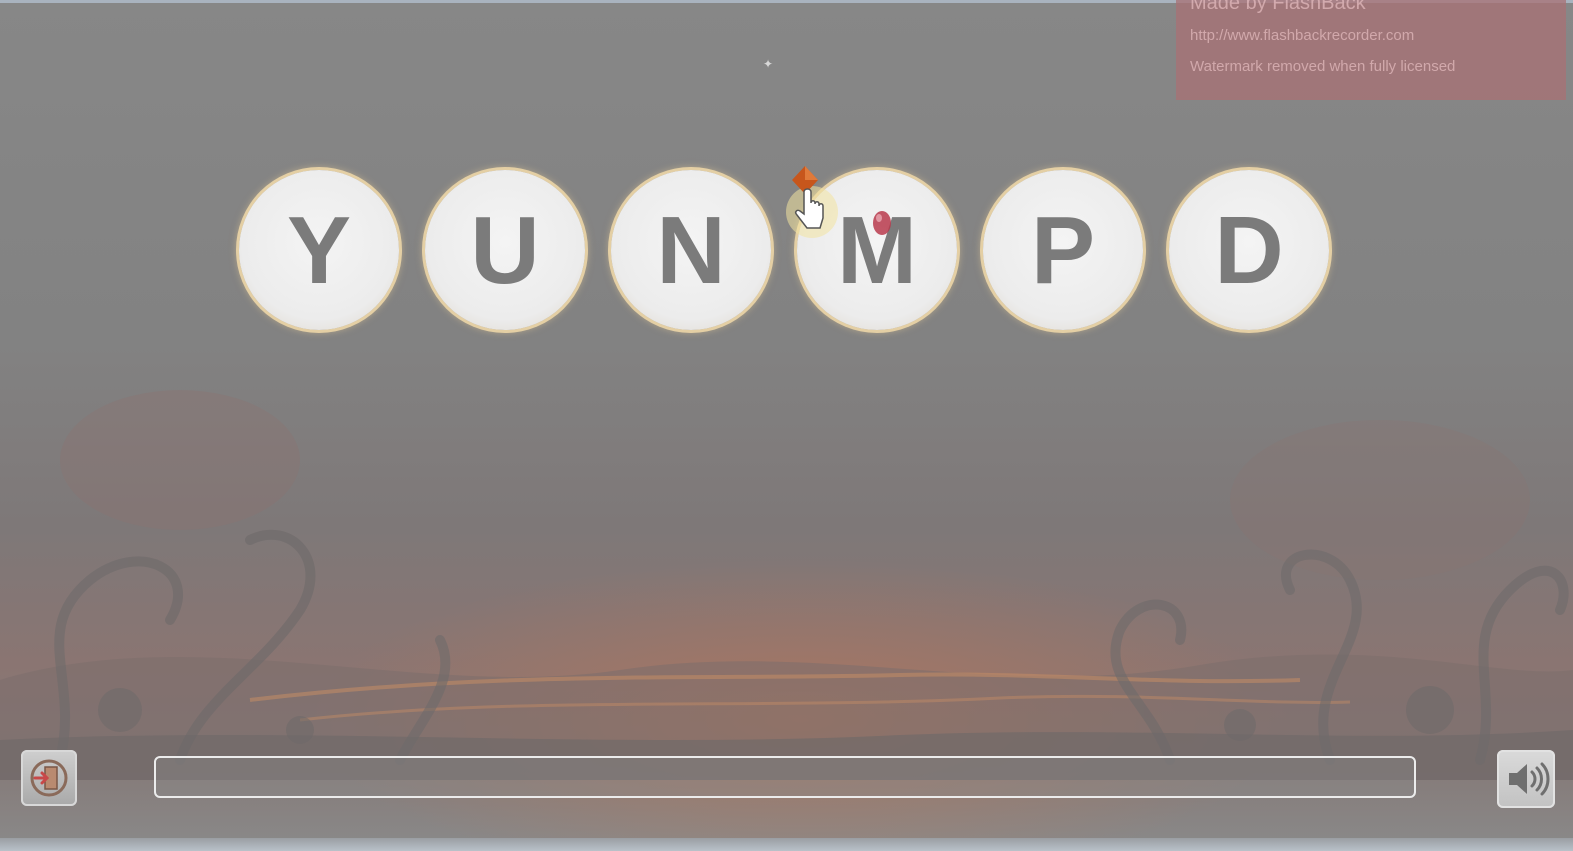  I want to click on candy-marker-icon, so click(882, 223).